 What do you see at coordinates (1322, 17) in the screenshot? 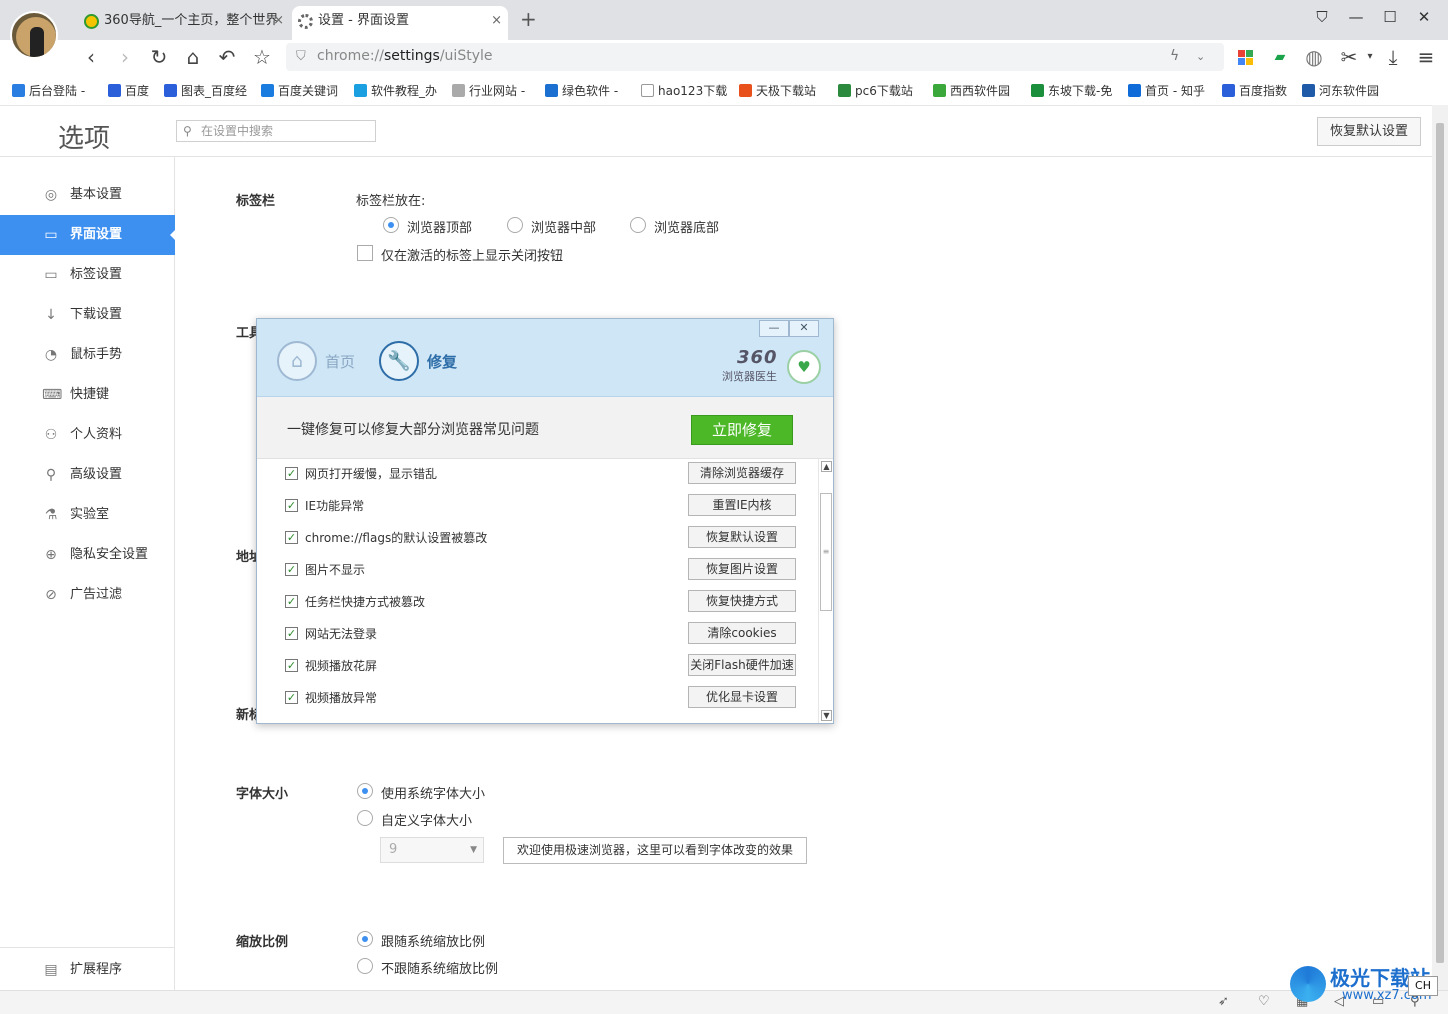
I see `pin-icon: ⛉` at bounding box center [1322, 17].